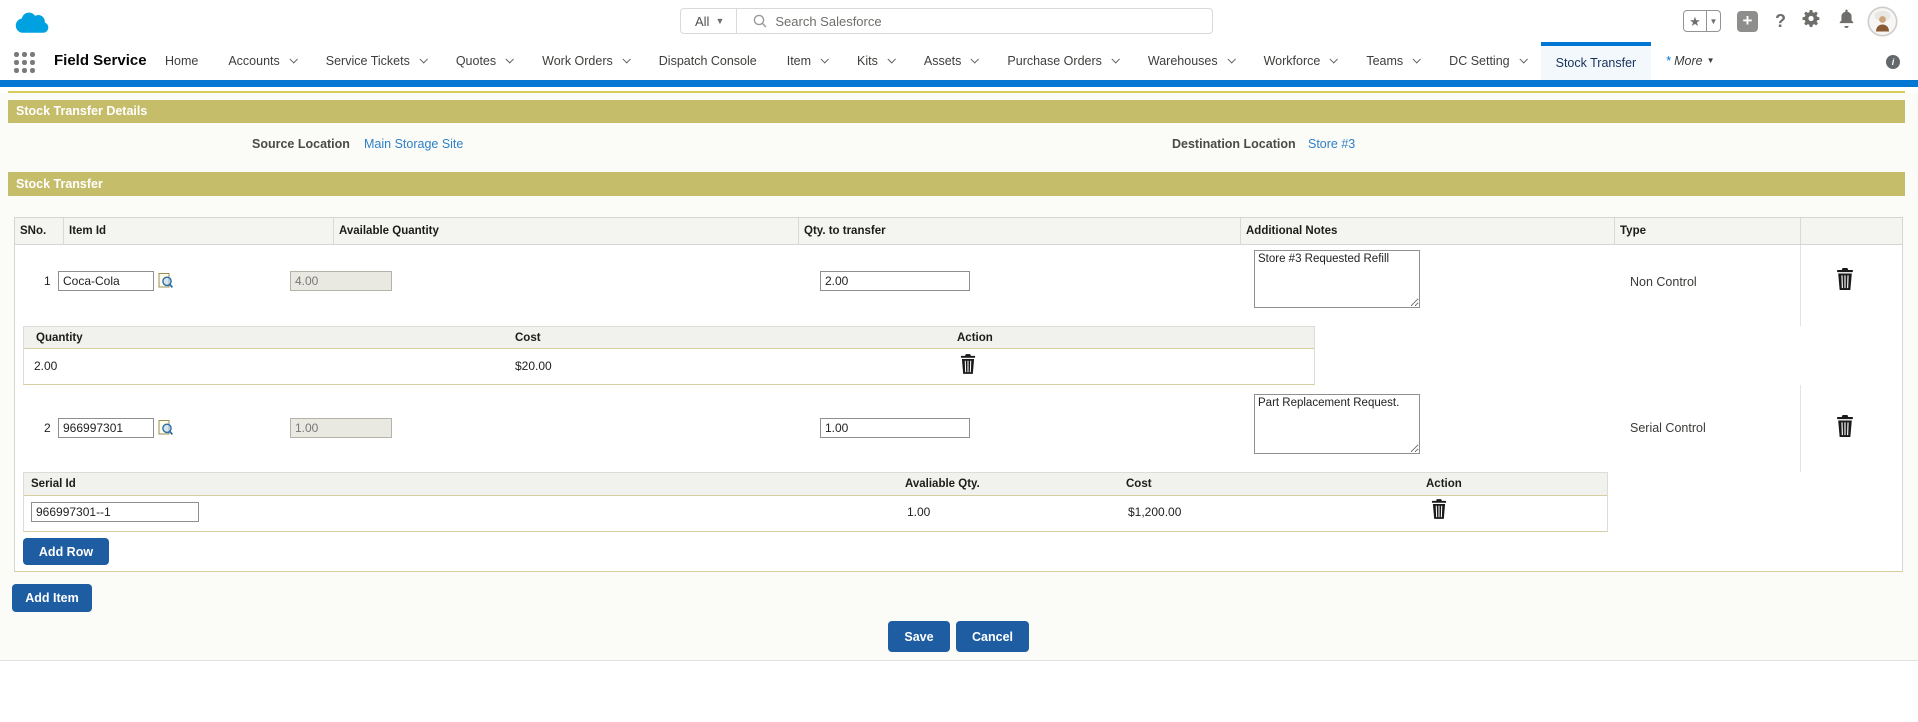 This screenshot has height=722, width=1918. I want to click on serial-cost-value: $1,200.00, so click(1155, 512).